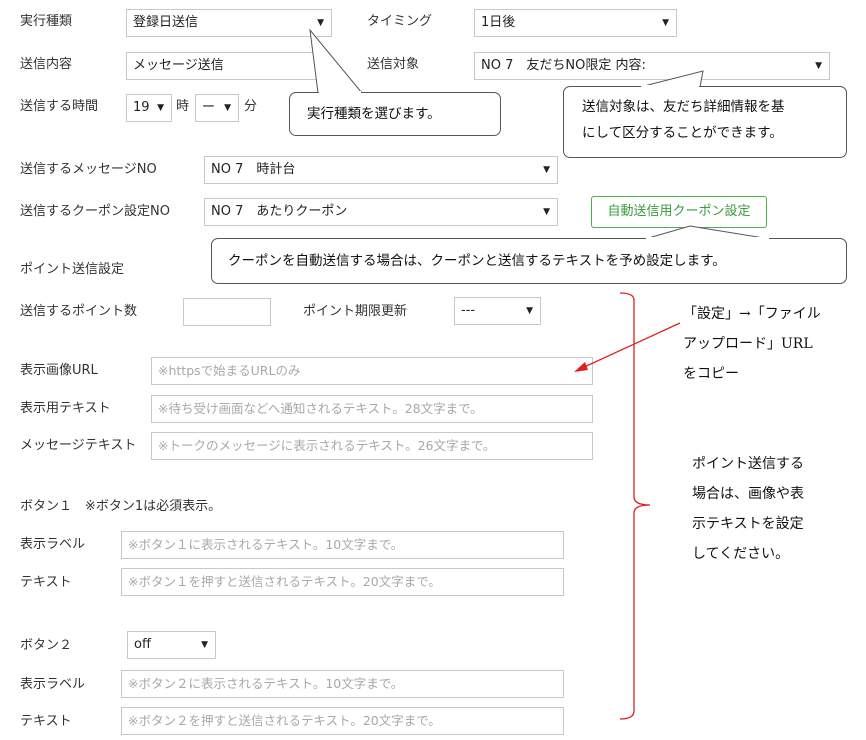 Image resolution: width=866 pixels, height=740 pixels. What do you see at coordinates (53, 544) in the screenshot?
I see `button1-label-label: 表示ラベル` at bounding box center [53, 544].